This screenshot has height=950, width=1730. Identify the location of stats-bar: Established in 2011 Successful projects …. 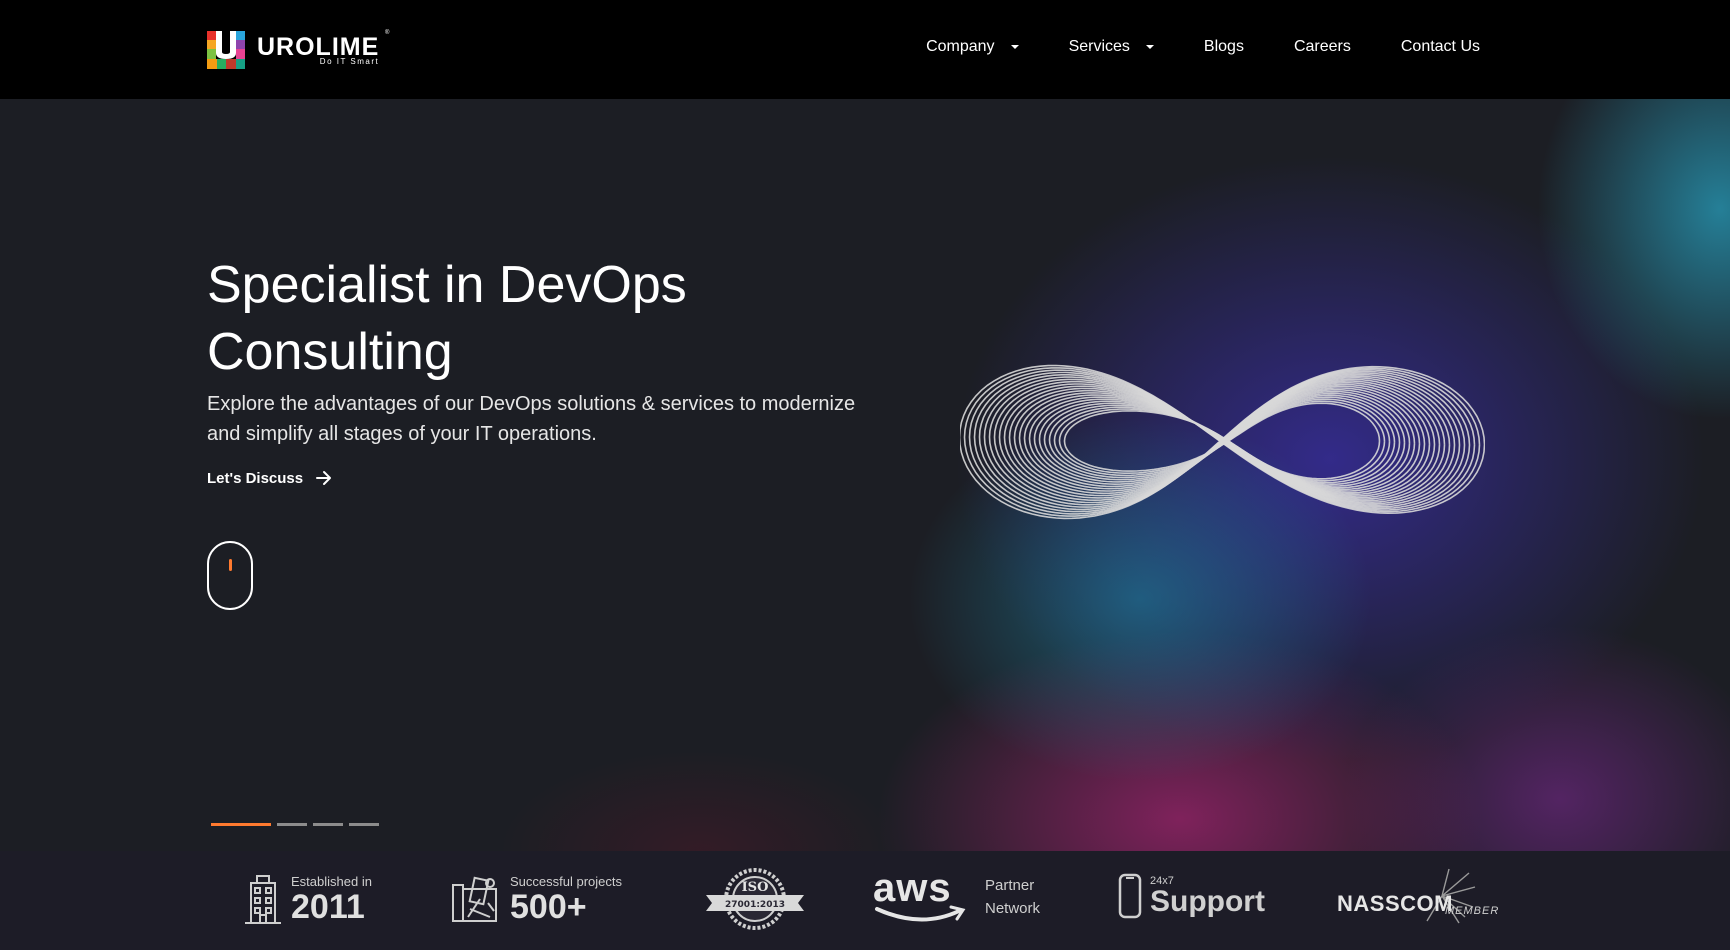
(865, 900).